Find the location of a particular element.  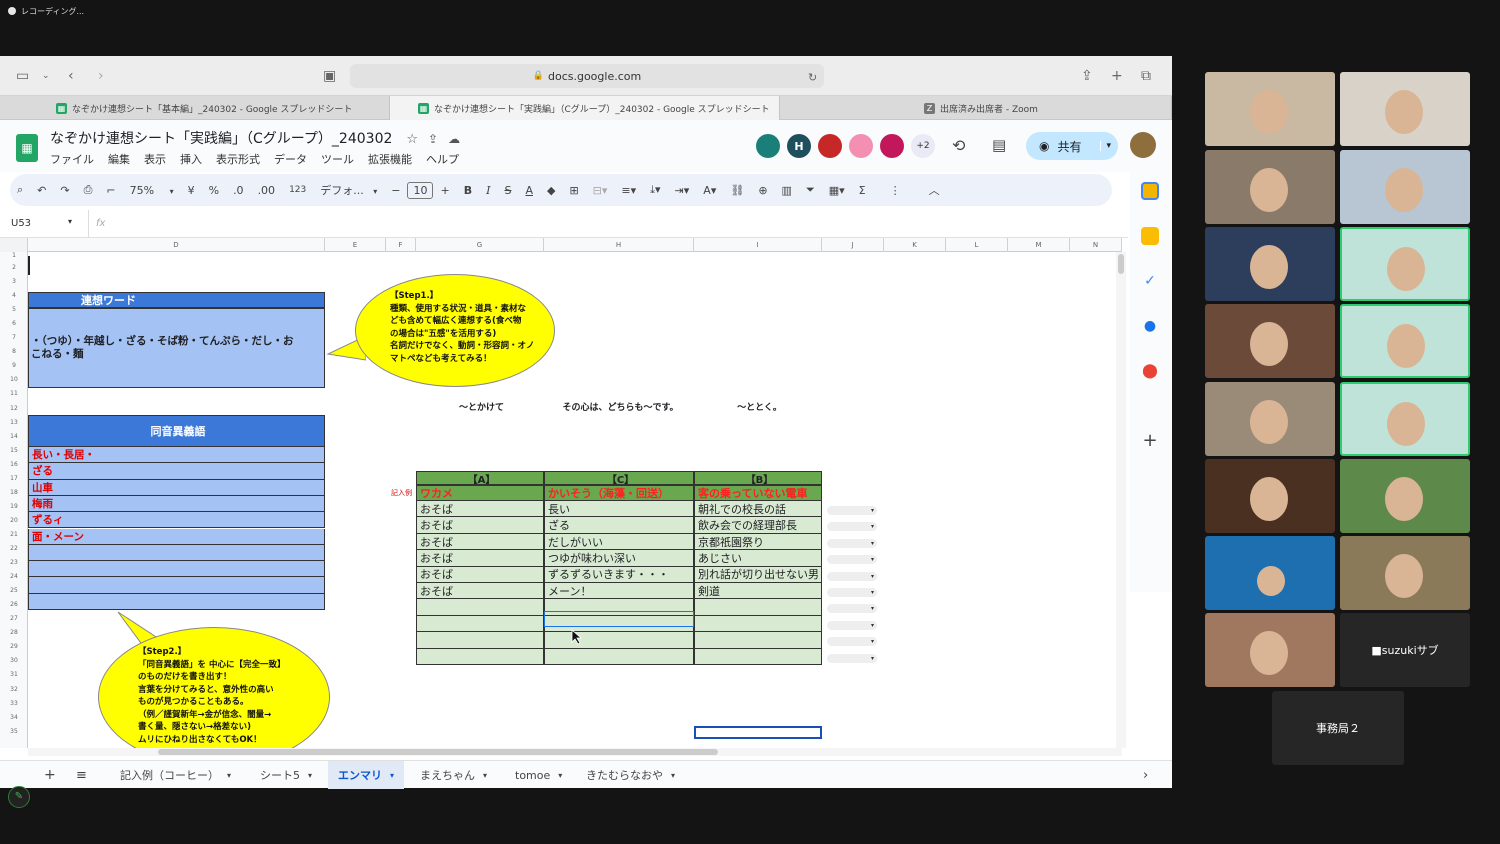

menu-format: 表示形式 is located at coordinates (238, 159).